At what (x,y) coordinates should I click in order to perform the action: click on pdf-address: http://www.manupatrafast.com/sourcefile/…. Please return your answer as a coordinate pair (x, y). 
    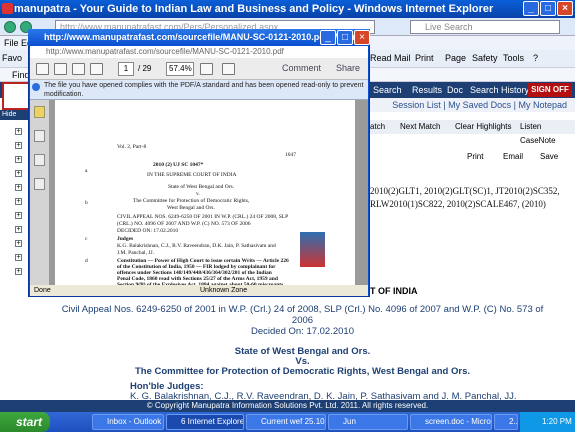
    Looking at the image, I should click on (199, 52).